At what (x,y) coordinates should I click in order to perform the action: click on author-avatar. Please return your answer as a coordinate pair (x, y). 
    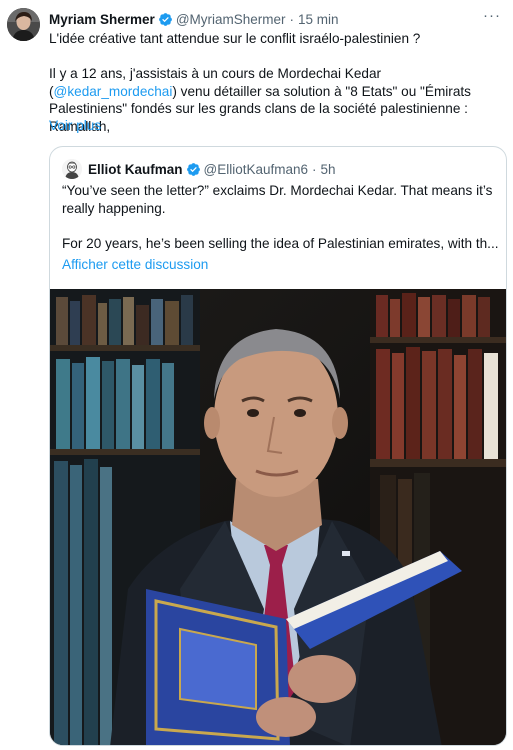
    Looking at the image, I should click on (23, 24).